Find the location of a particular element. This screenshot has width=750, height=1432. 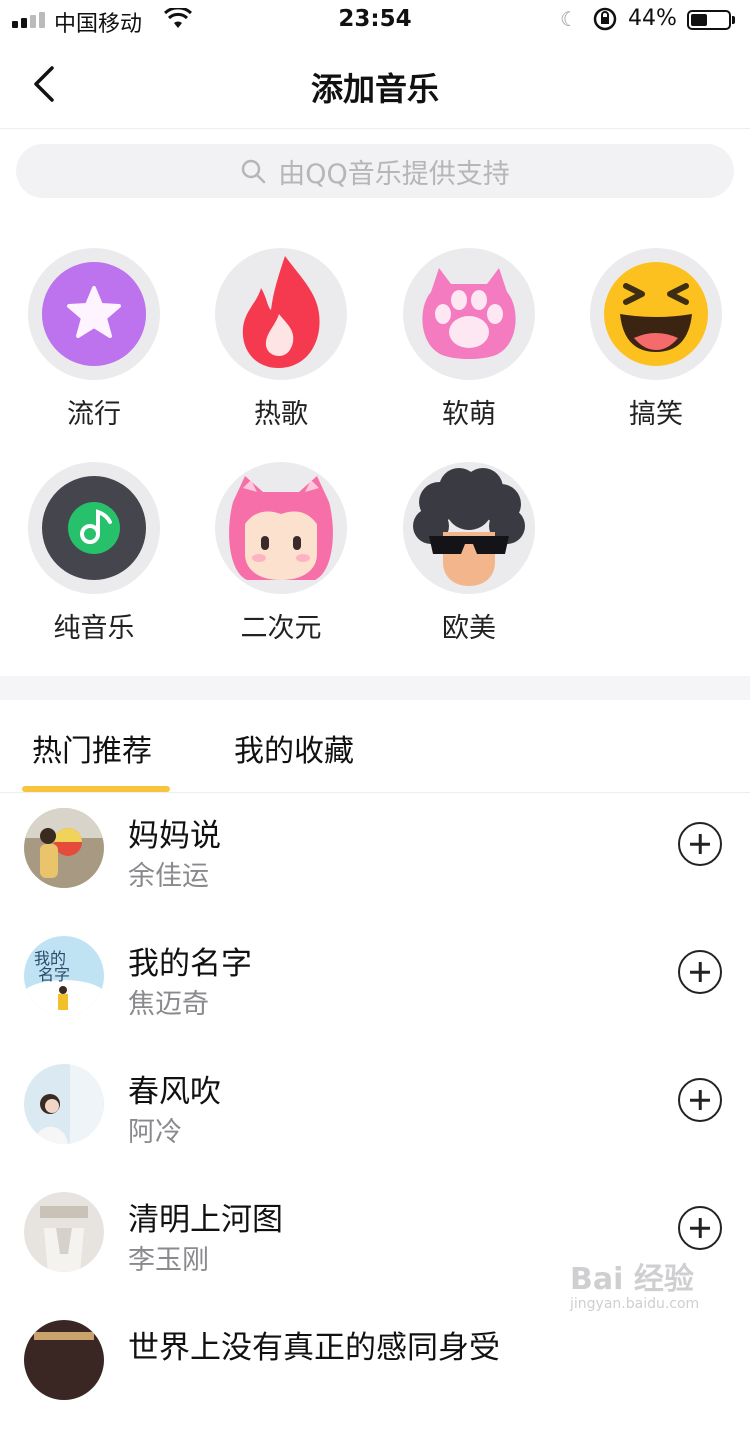

flame-icon is located at coordinates (281, 314).